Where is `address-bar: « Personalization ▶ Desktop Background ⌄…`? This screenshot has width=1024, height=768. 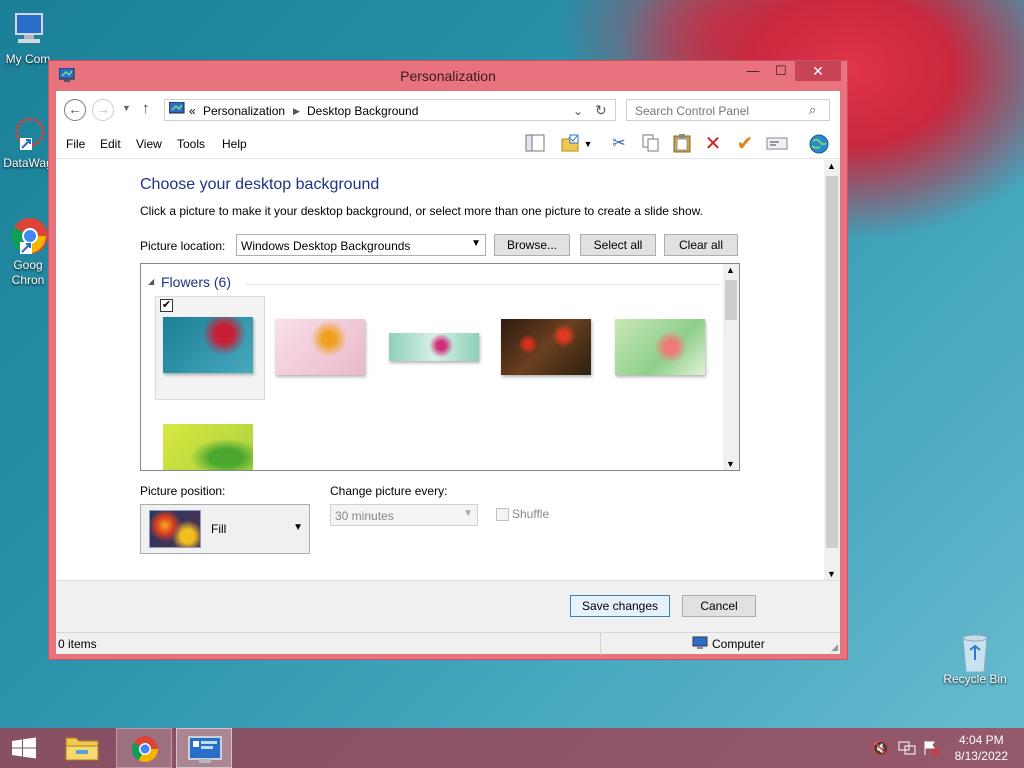
address-bar: « Personalization ▶ Desktop Background ⌄… is located at coordinates (390, 110).